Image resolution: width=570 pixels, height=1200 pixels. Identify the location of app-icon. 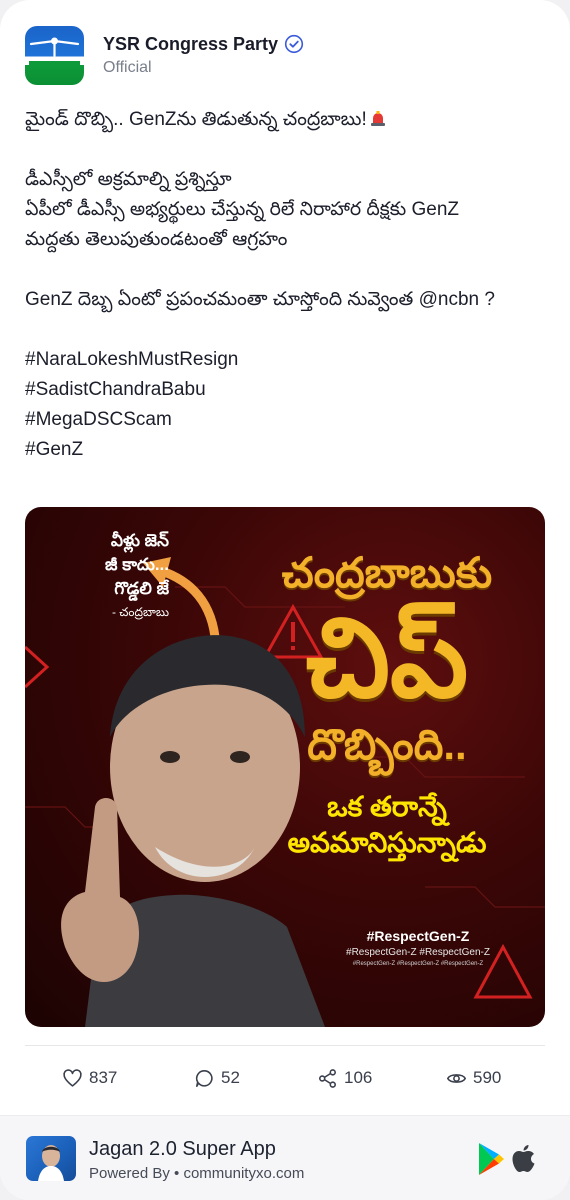
(51, 1158).